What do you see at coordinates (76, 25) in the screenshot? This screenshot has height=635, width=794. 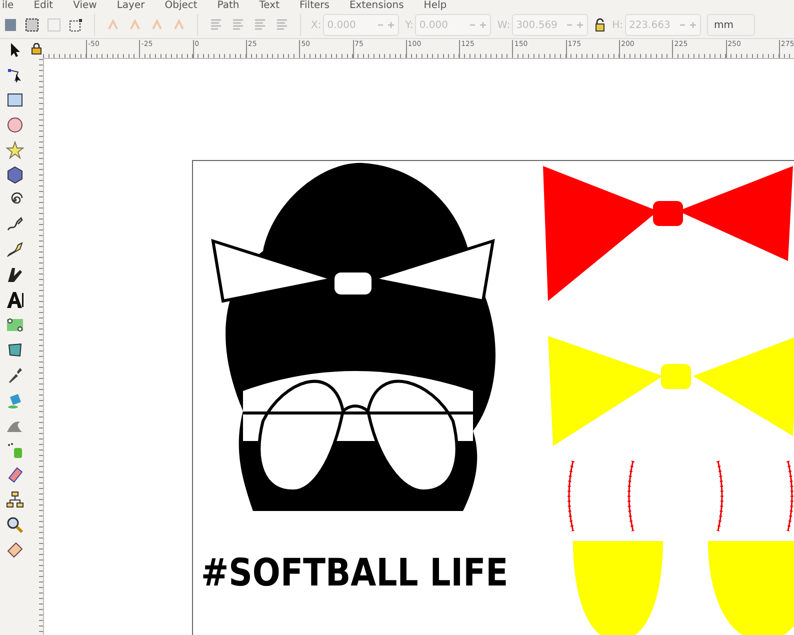 I see `transform-icon` at bounding box center [76, 25].